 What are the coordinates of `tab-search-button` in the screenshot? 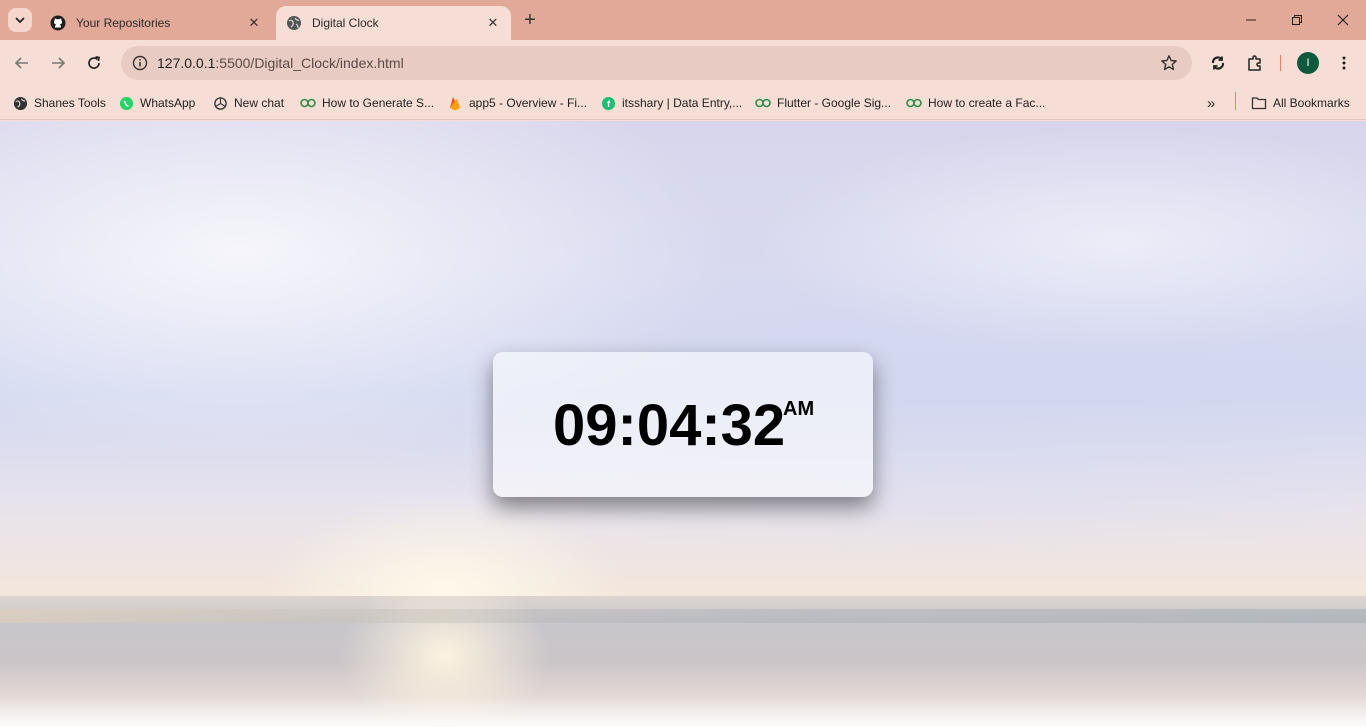 It's located at (20, 20).